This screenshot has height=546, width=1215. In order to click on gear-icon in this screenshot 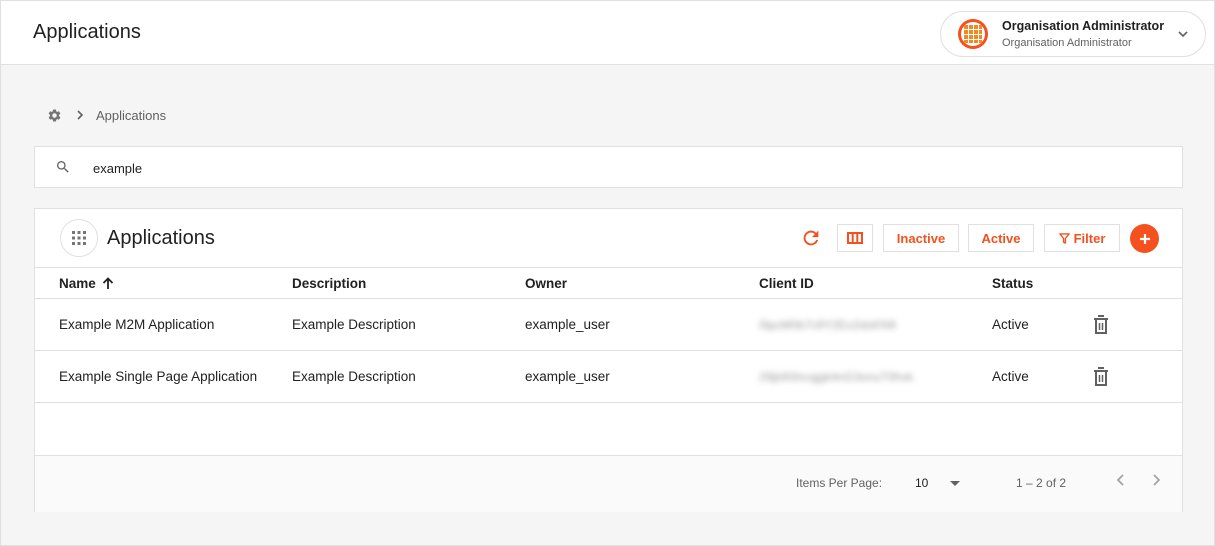, I will do `click(54, 115)`.